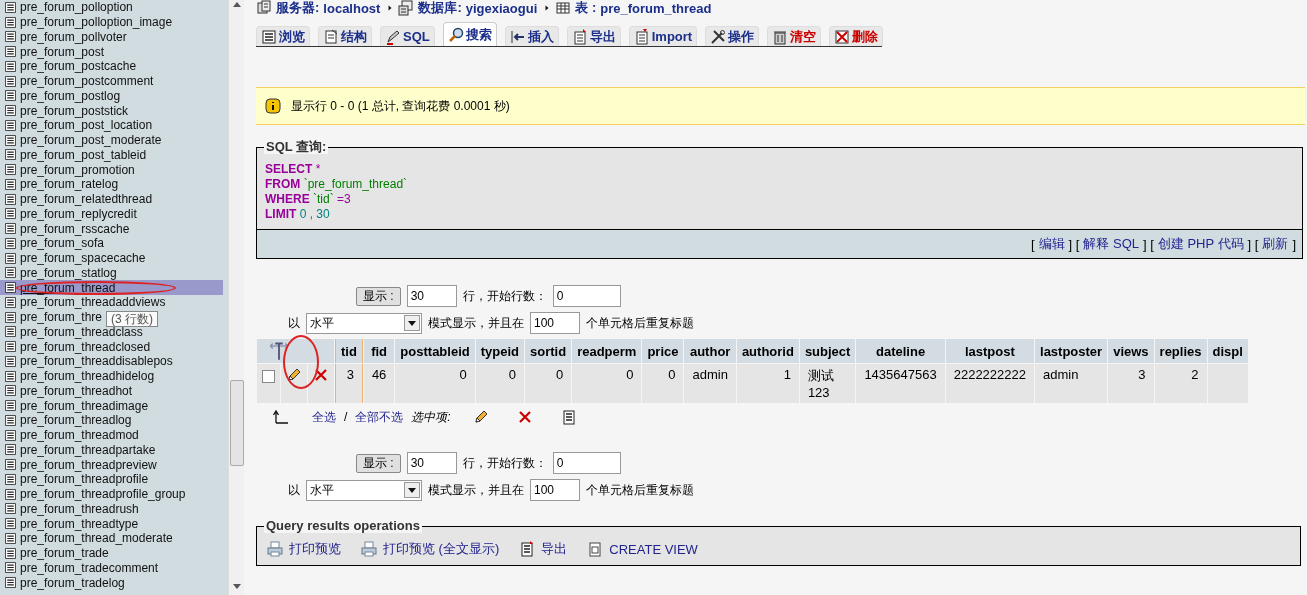  Describe the element at coordinates (593, 36) in the screenshot. I see `tab: 导出` at that location.